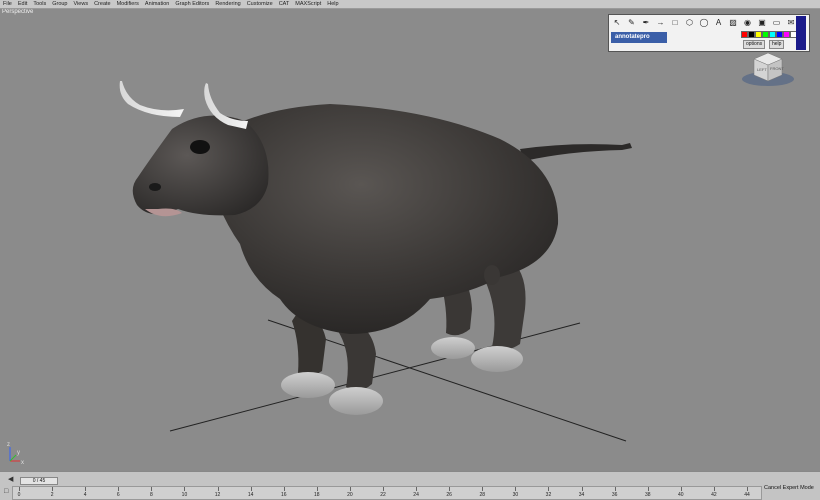 This screenshot has height=500, width=820. I want to click on ruler-tick-label: 2, so click(52, 495).